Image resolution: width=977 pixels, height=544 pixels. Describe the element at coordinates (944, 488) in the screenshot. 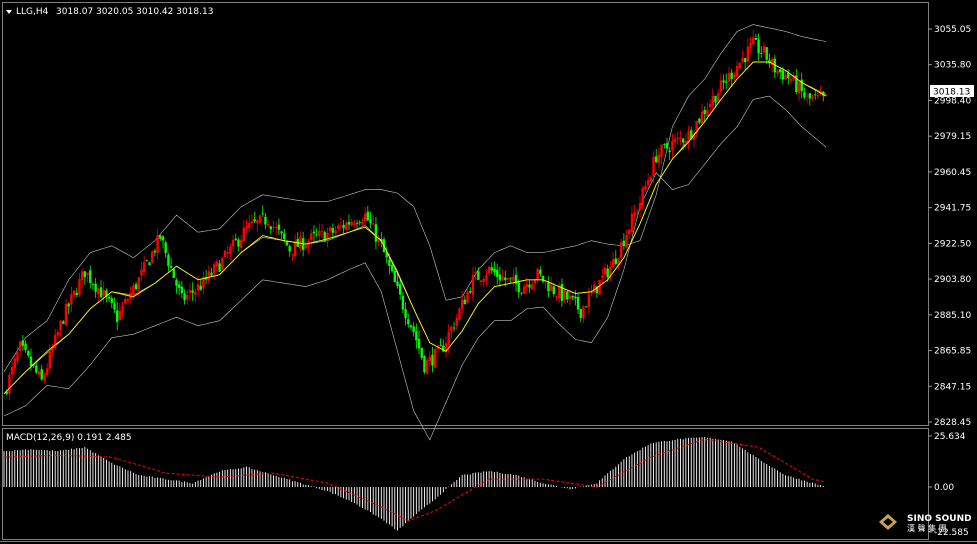

I see `macd-tick-label: 0.00` at that location.